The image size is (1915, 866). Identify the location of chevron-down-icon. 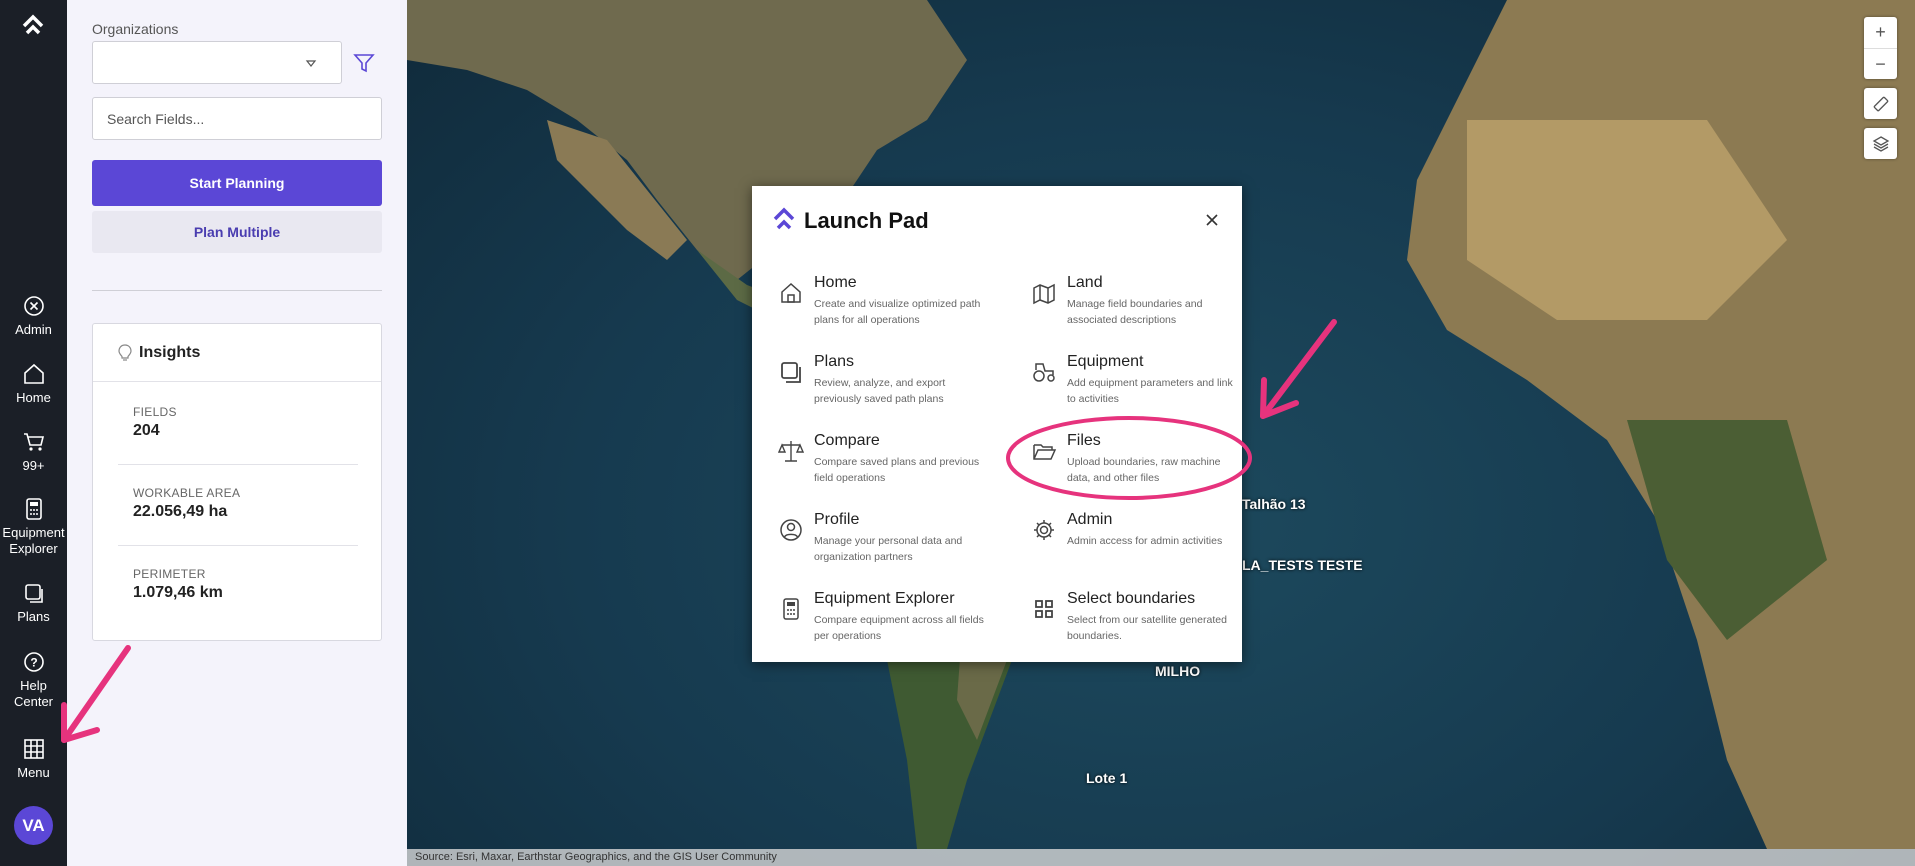
(311, 63).